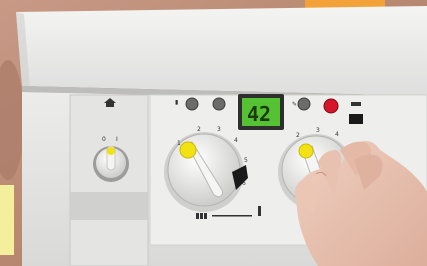 The image size is (427, 266). What do you see at coordinates (104, 139) in the screenshot?
I see `switch-label-off: 0` at bounding box center [104, 139].